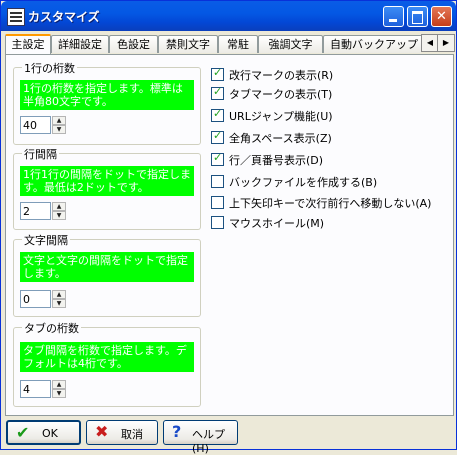 The height and width of the screenshot is (455, 457). I want to click on window-title: カスタマイズ, so click(64, 17).